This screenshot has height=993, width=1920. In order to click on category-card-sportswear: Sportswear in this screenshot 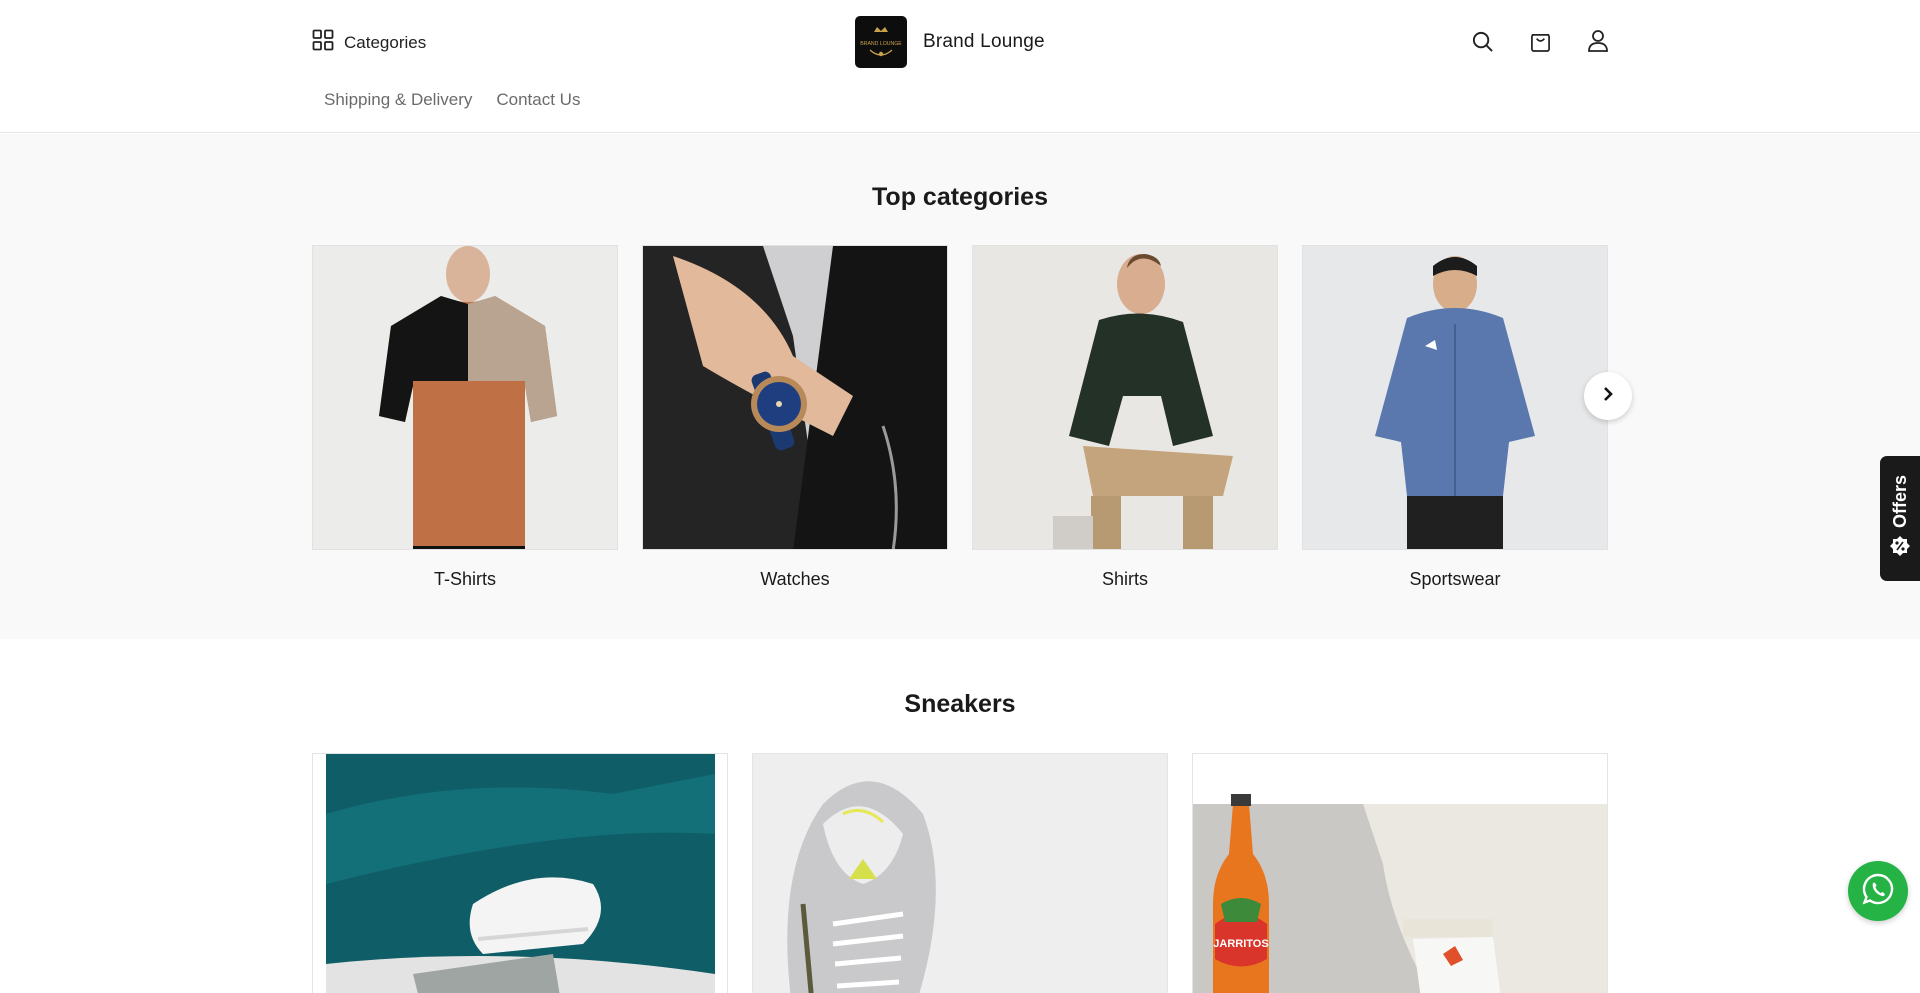, I will do `click(1455, 417)`.